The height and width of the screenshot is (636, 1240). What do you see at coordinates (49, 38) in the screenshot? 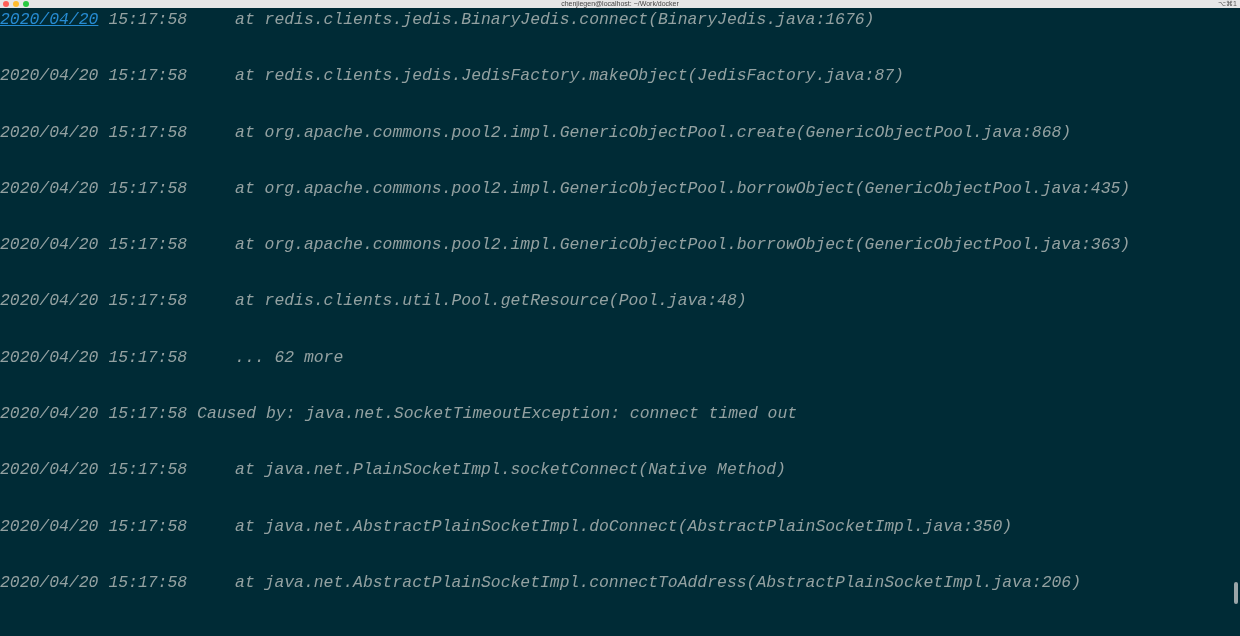
I see `date-link: 2020/04/20` at bounding box center [49, 38].